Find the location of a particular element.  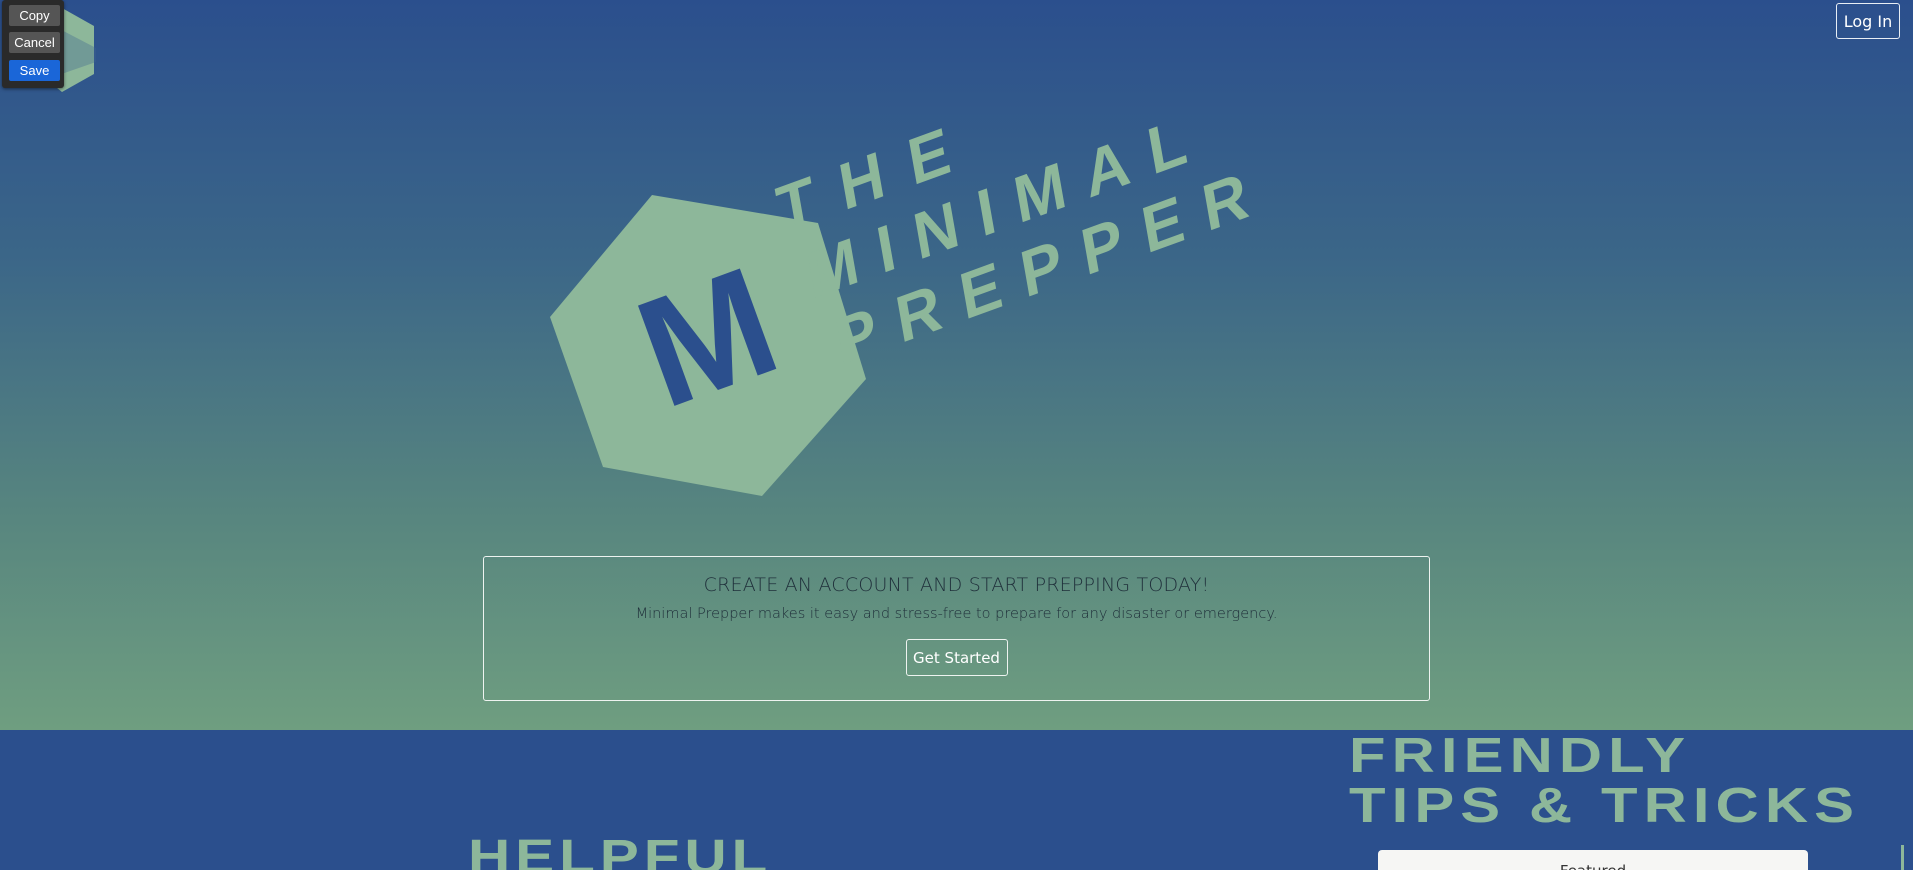

tips-heading-line1: FRIENDLY is located at coordinates (1520, 756).